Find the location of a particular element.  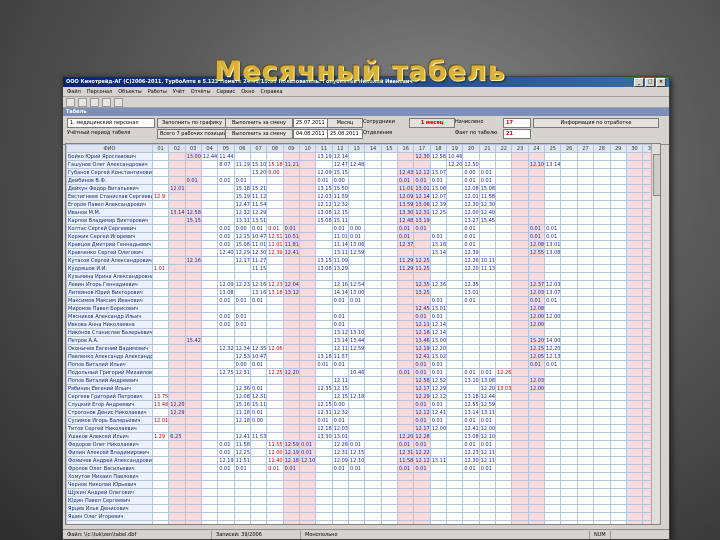

column-header: 20 is located at coordinates (471, 148).